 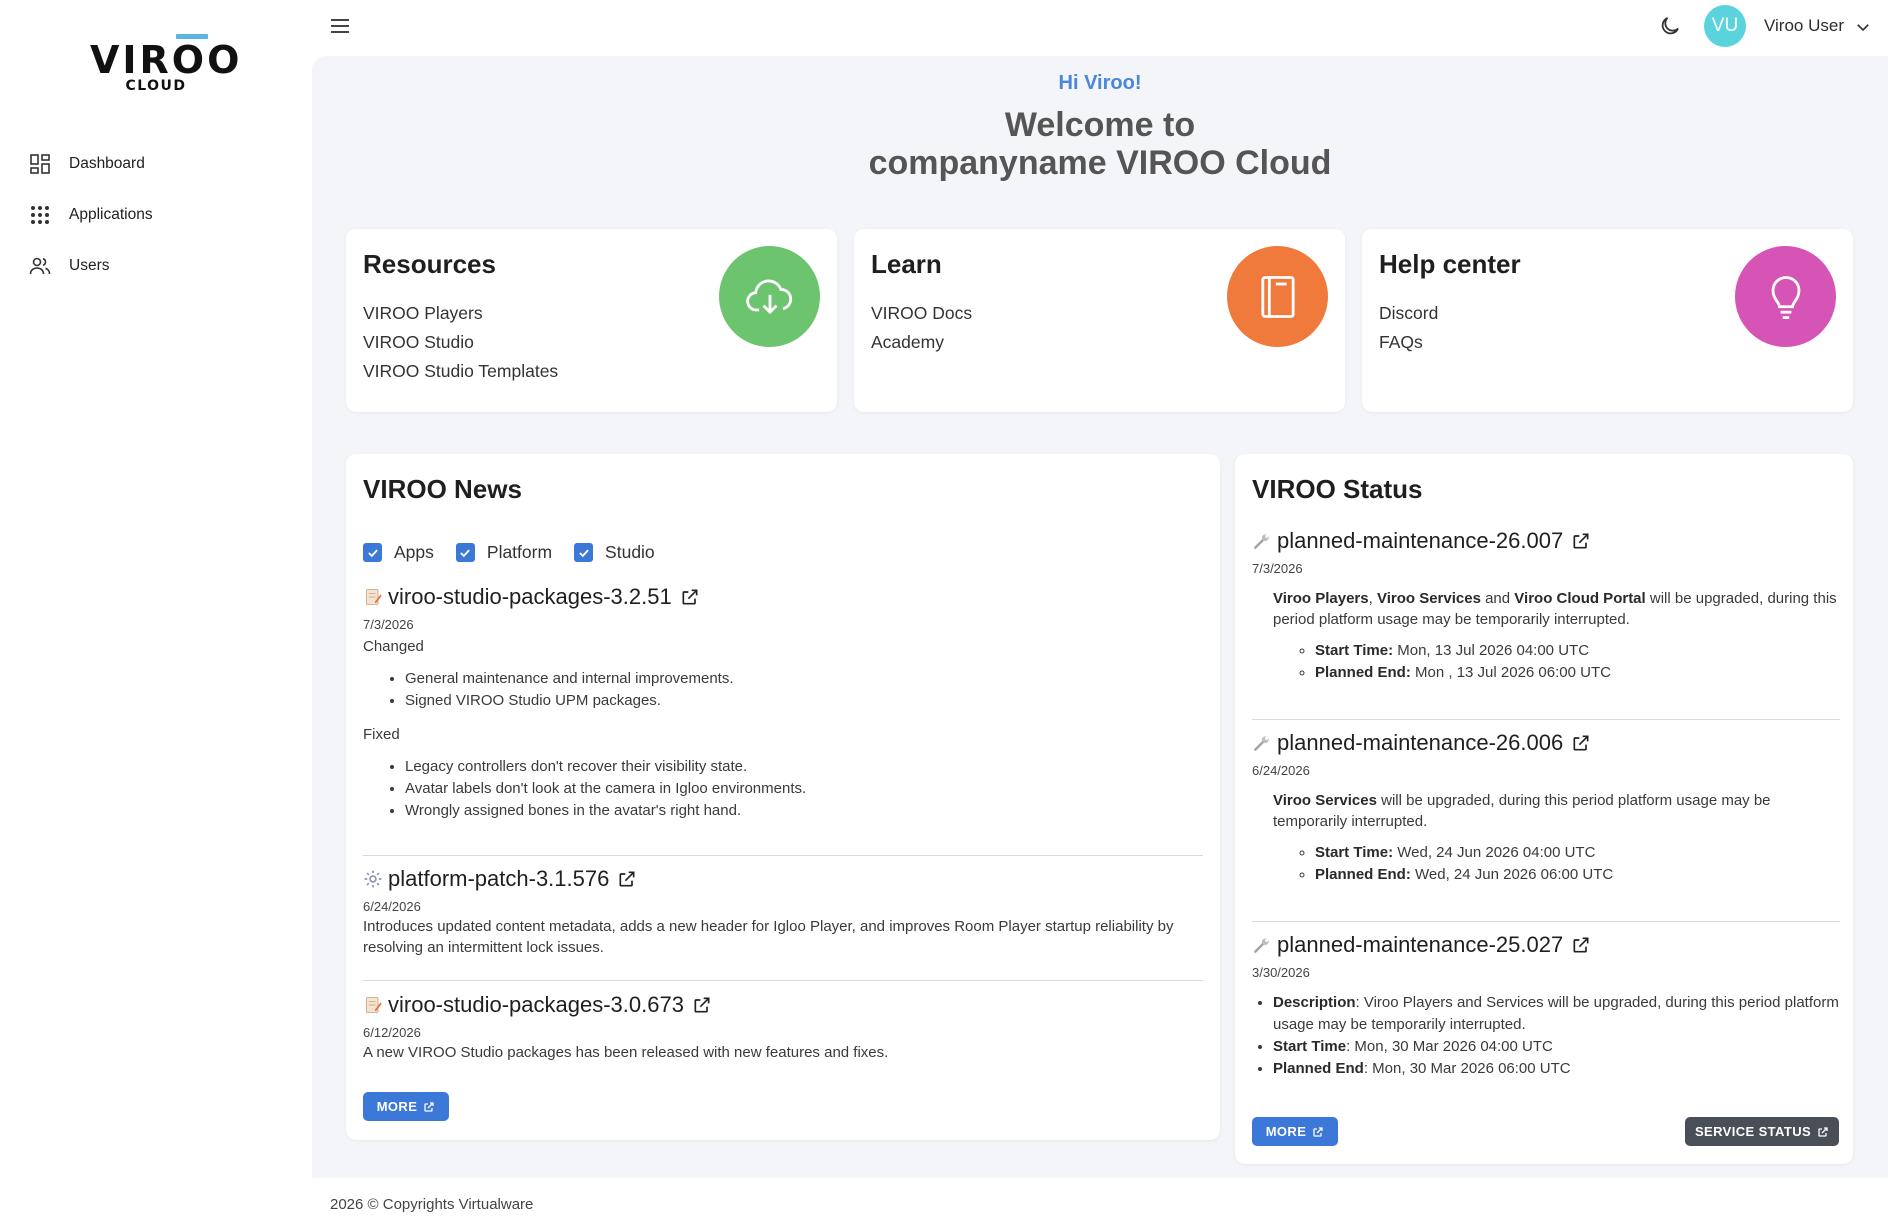 What do you see at coordinates (388, 624) in the screenshot?
I see `news-item-date: 7/3/2026` at bounding box center [388, 624].